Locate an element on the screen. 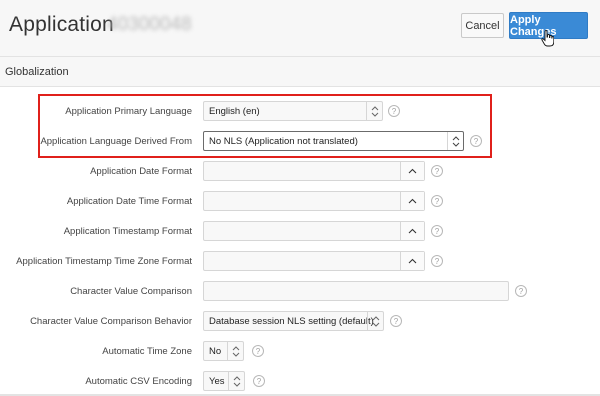 The height and width of the screenshot is (396, 600). globalization-region-header: Globalization is located at coordinates (300, 72).